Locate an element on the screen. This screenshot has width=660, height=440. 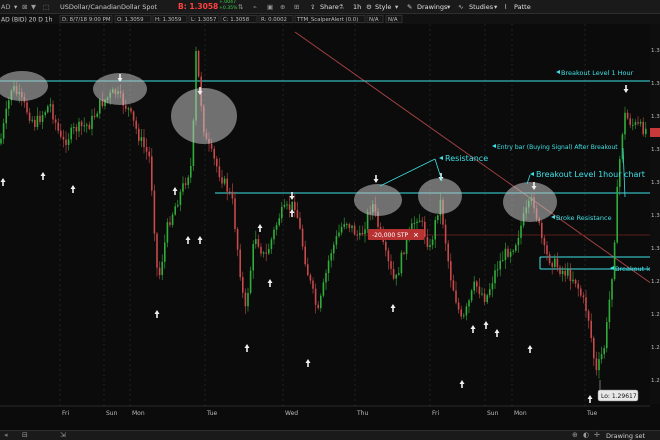
style-chevron-icon: ▾ is located at coordinates (396, 7).